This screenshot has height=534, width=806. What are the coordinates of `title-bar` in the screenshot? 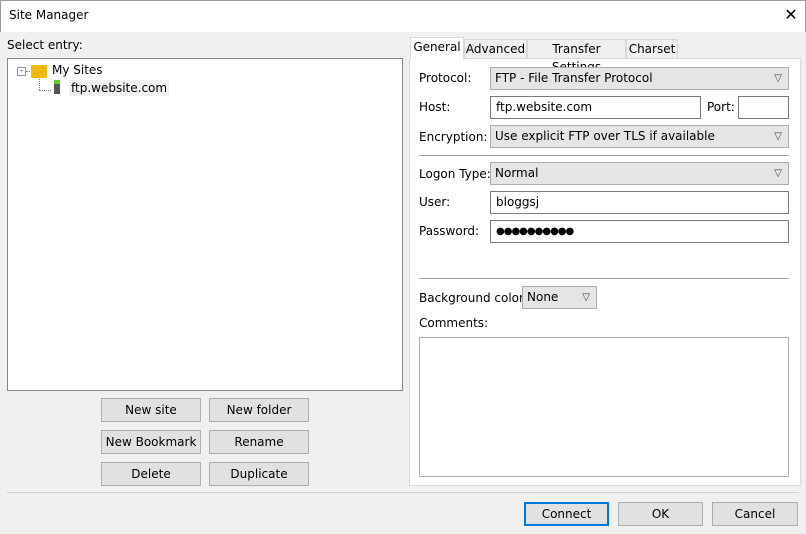 It's located at (403, 16).